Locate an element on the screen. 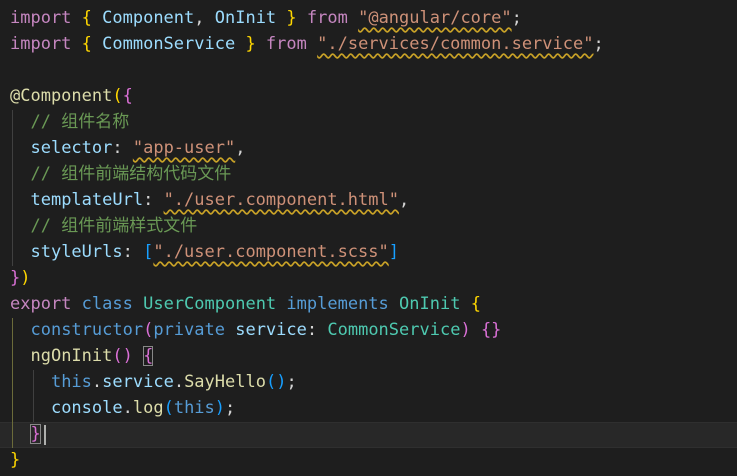 The image size is (737, 476). braces: {} is located at coordinates (491, 330).